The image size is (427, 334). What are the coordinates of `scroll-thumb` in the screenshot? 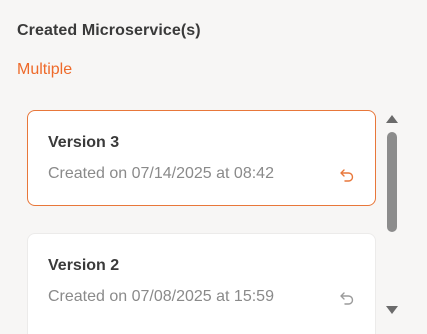 It's located at (392, 182).